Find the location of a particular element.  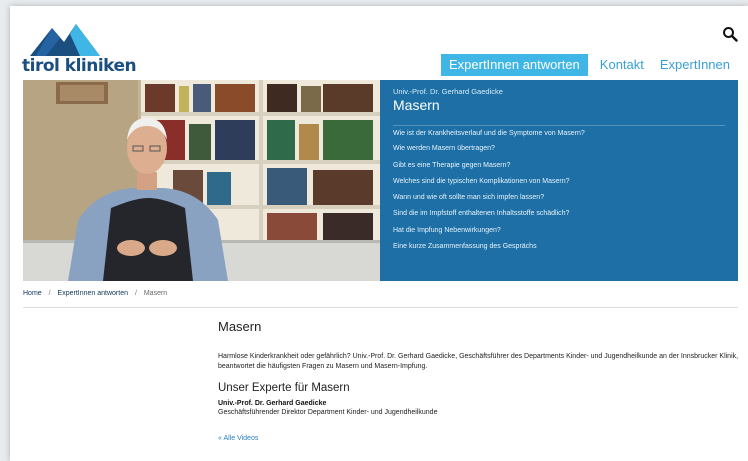

question-item: Gibt es eine Therapie gegen Masern? is located at coordinates (559, 166).